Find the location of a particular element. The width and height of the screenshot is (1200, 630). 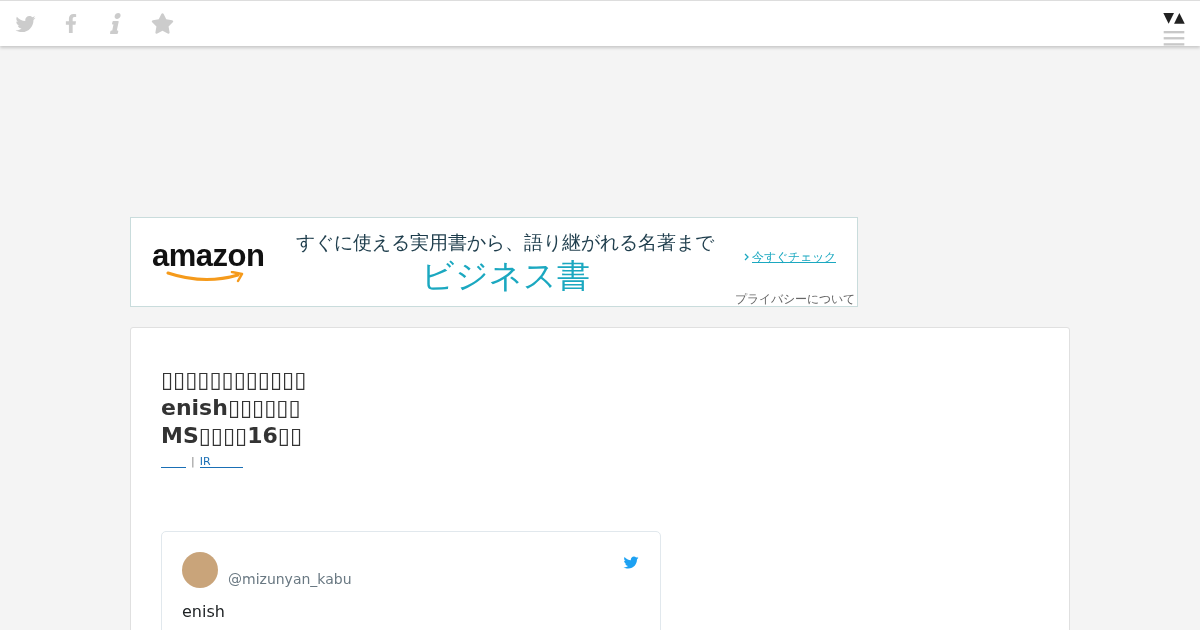

tweet-text: enish is located at coordinates (203, 612).